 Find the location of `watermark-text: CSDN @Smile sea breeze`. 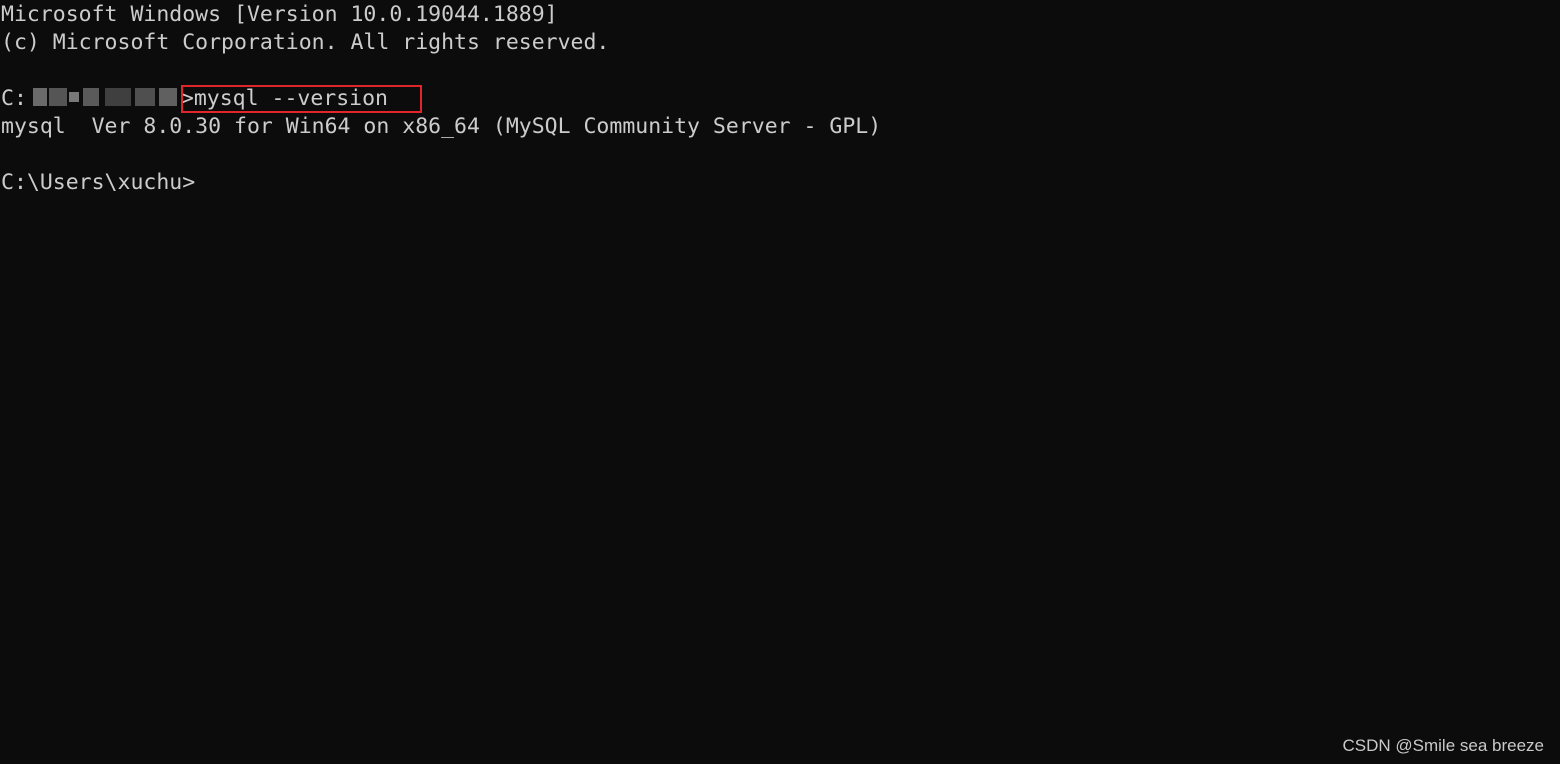

watermark-text: CSDN @Smile sea breeze is located at coordinates (1443, 745).